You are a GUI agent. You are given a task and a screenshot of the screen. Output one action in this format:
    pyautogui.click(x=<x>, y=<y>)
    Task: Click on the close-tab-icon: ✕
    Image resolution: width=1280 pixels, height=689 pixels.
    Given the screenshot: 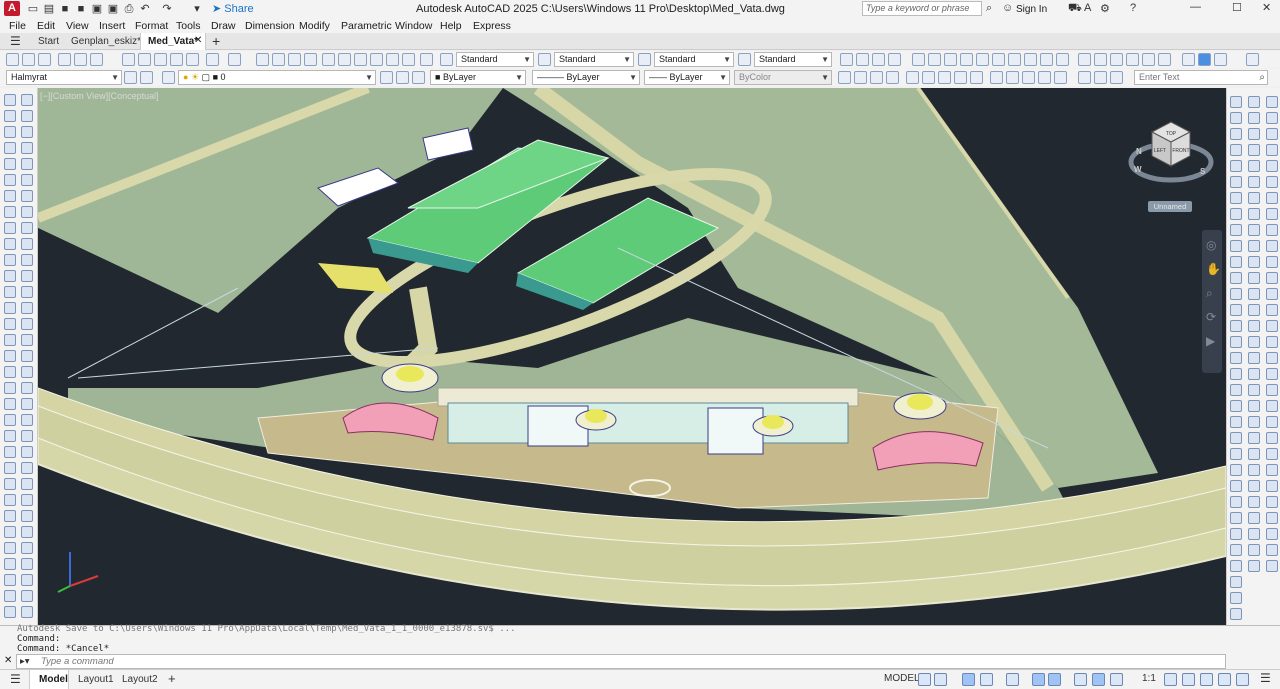 What is the action you would take?
    pyautogui.click(x=198, y=40)
    